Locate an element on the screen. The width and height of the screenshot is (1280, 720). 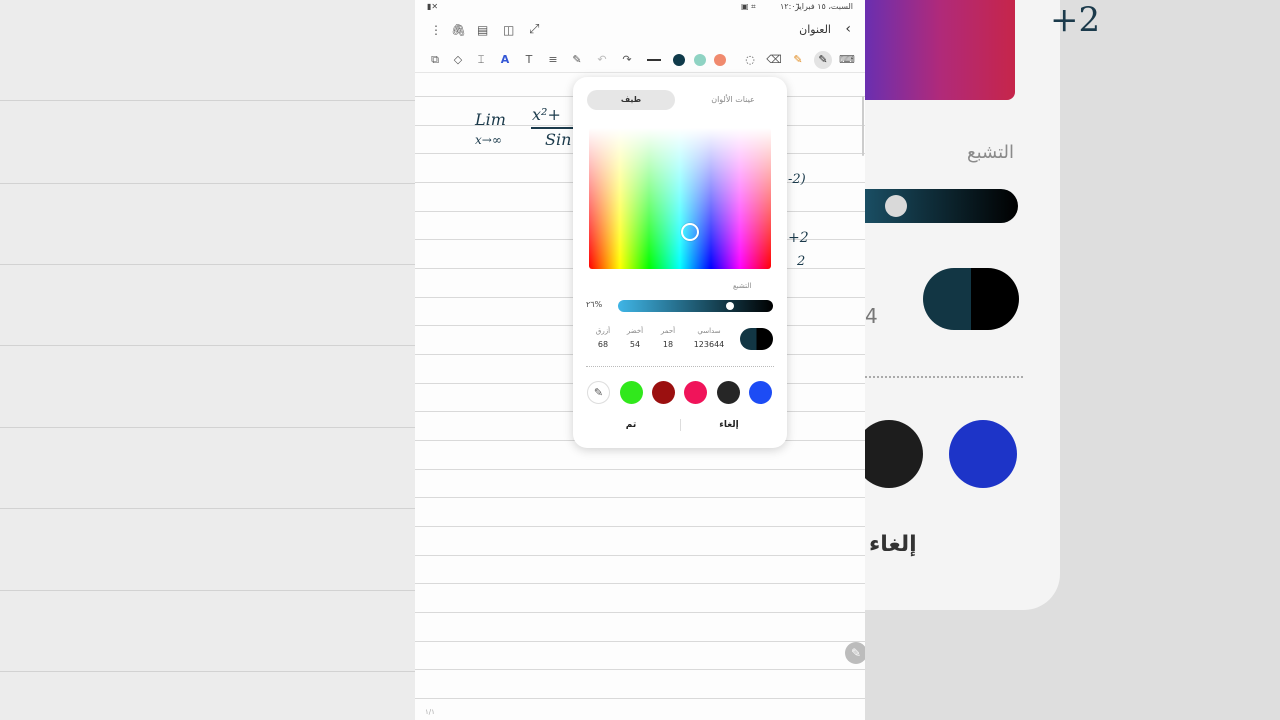
backdrop-swatch-blue is located at coordinates (983, 454).